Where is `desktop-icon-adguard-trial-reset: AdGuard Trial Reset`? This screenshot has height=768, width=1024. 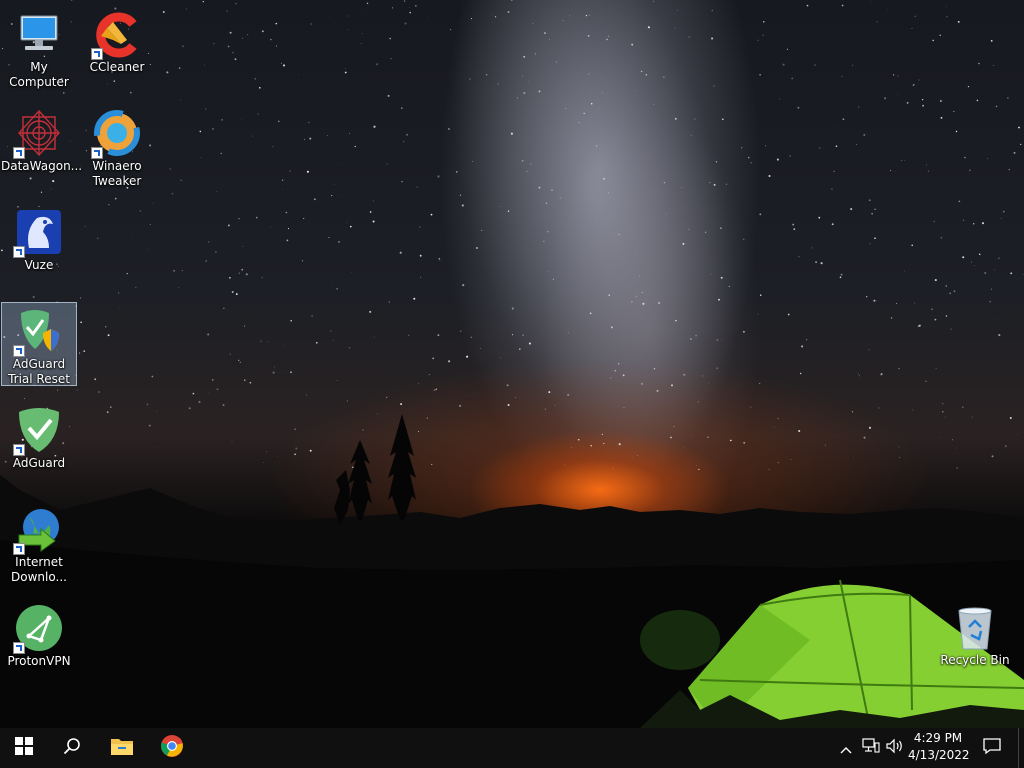
desktop-icon-adguard-trial-reset: AdGuard Trial Reset is located at coordinates (39, 344).